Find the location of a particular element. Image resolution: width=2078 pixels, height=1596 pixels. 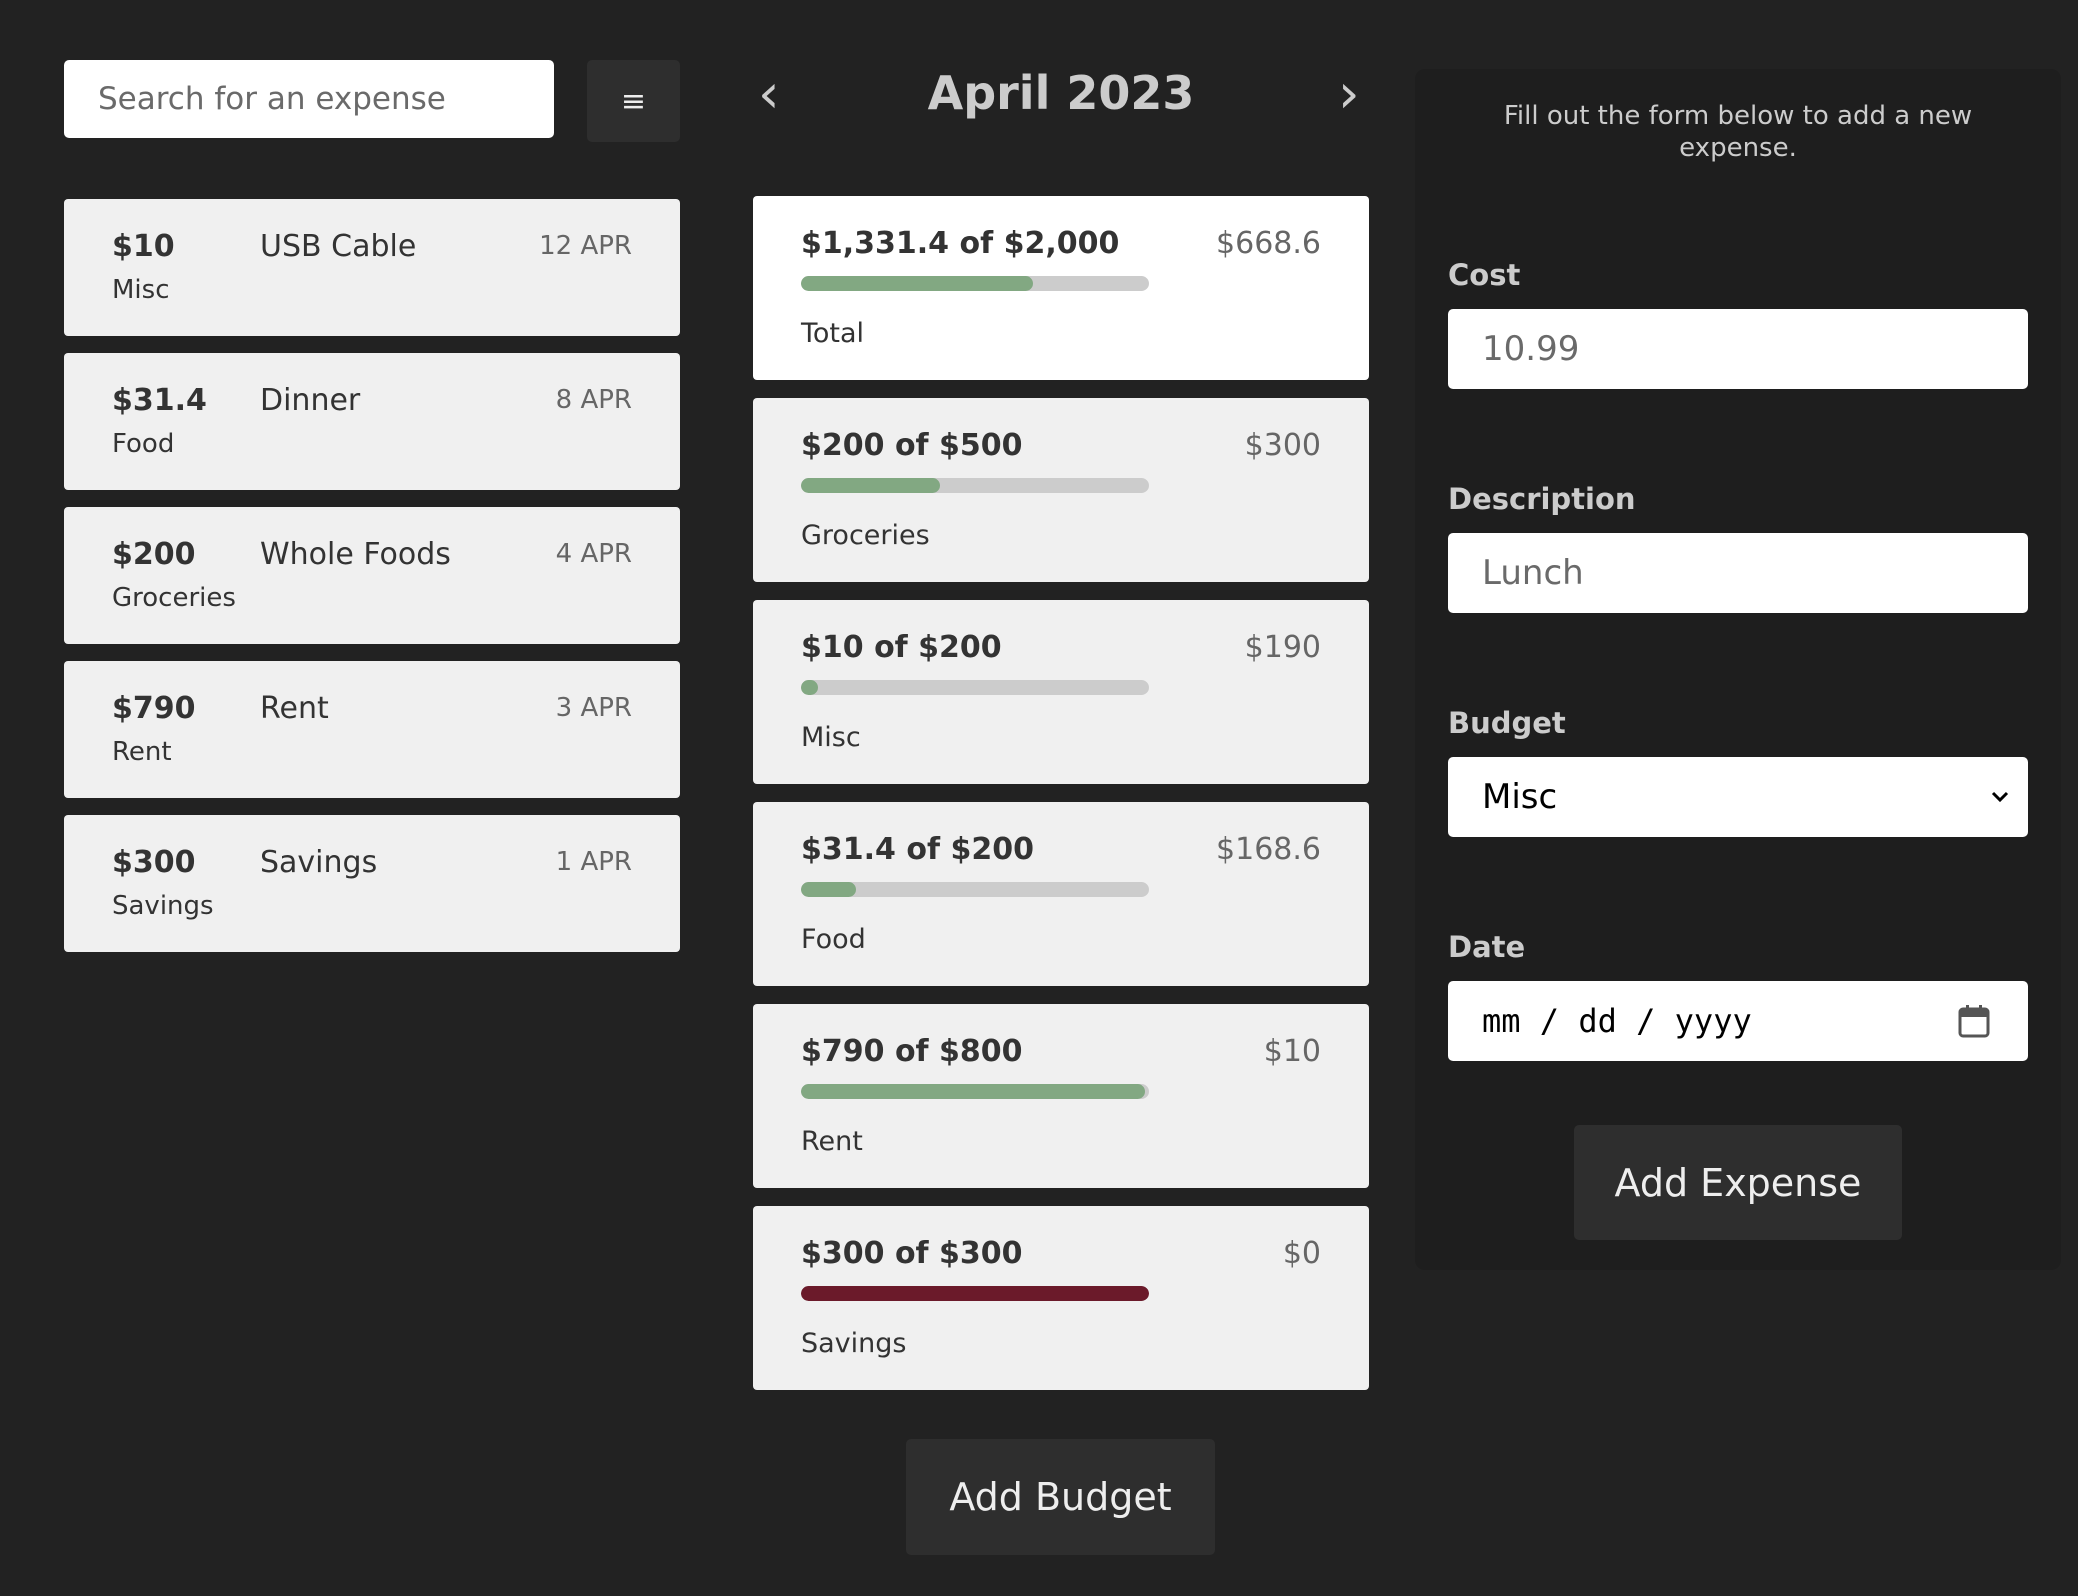

budget-spent: $10 of $200 is located at coordinates (901, 647).